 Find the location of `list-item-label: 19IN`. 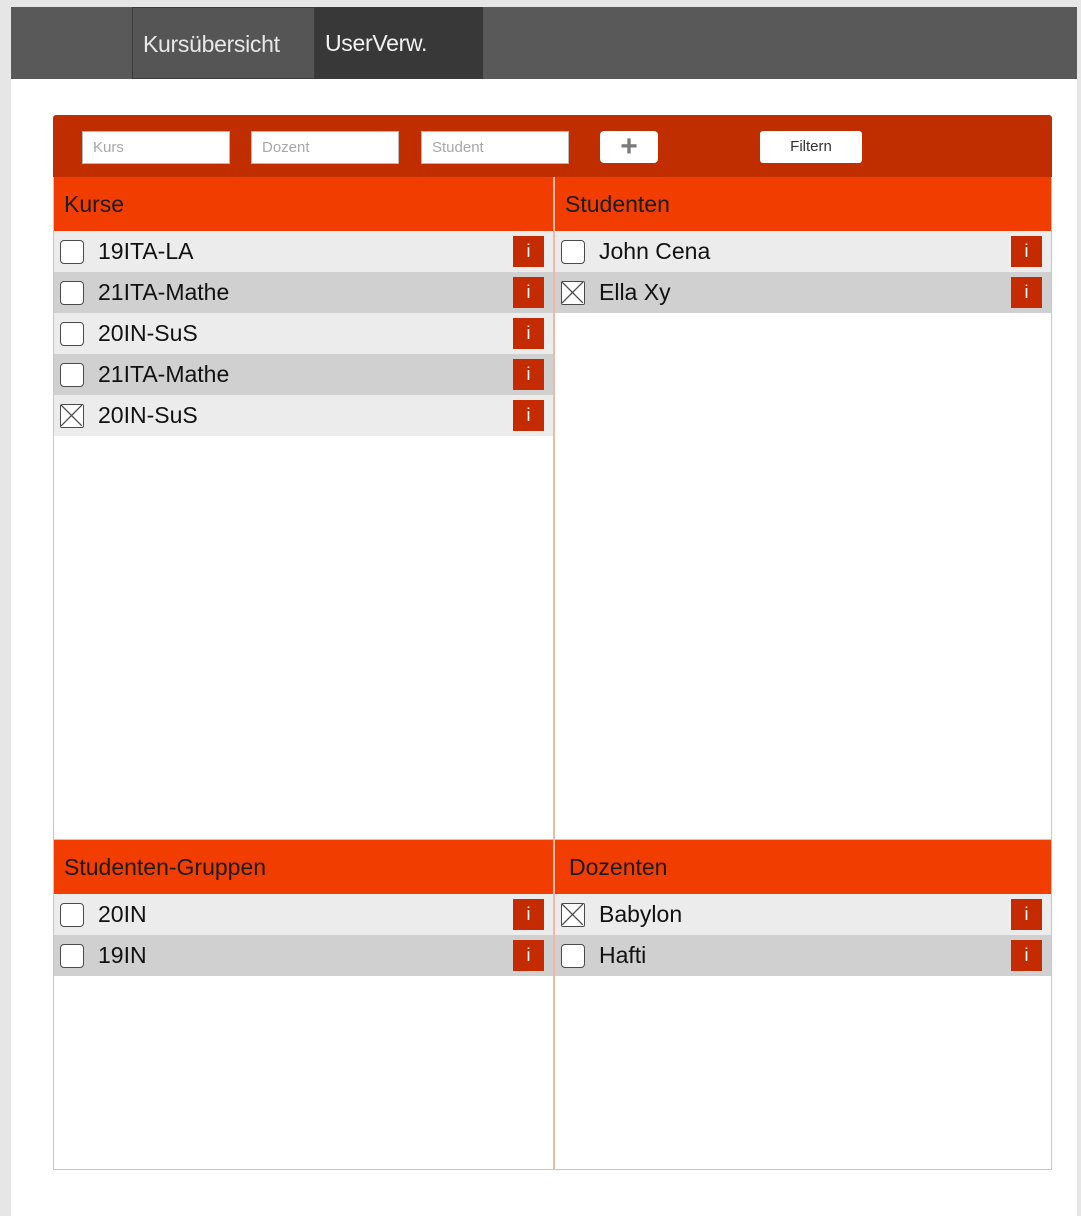

list-item-label: 19IN is located at coordinates (122, 955).